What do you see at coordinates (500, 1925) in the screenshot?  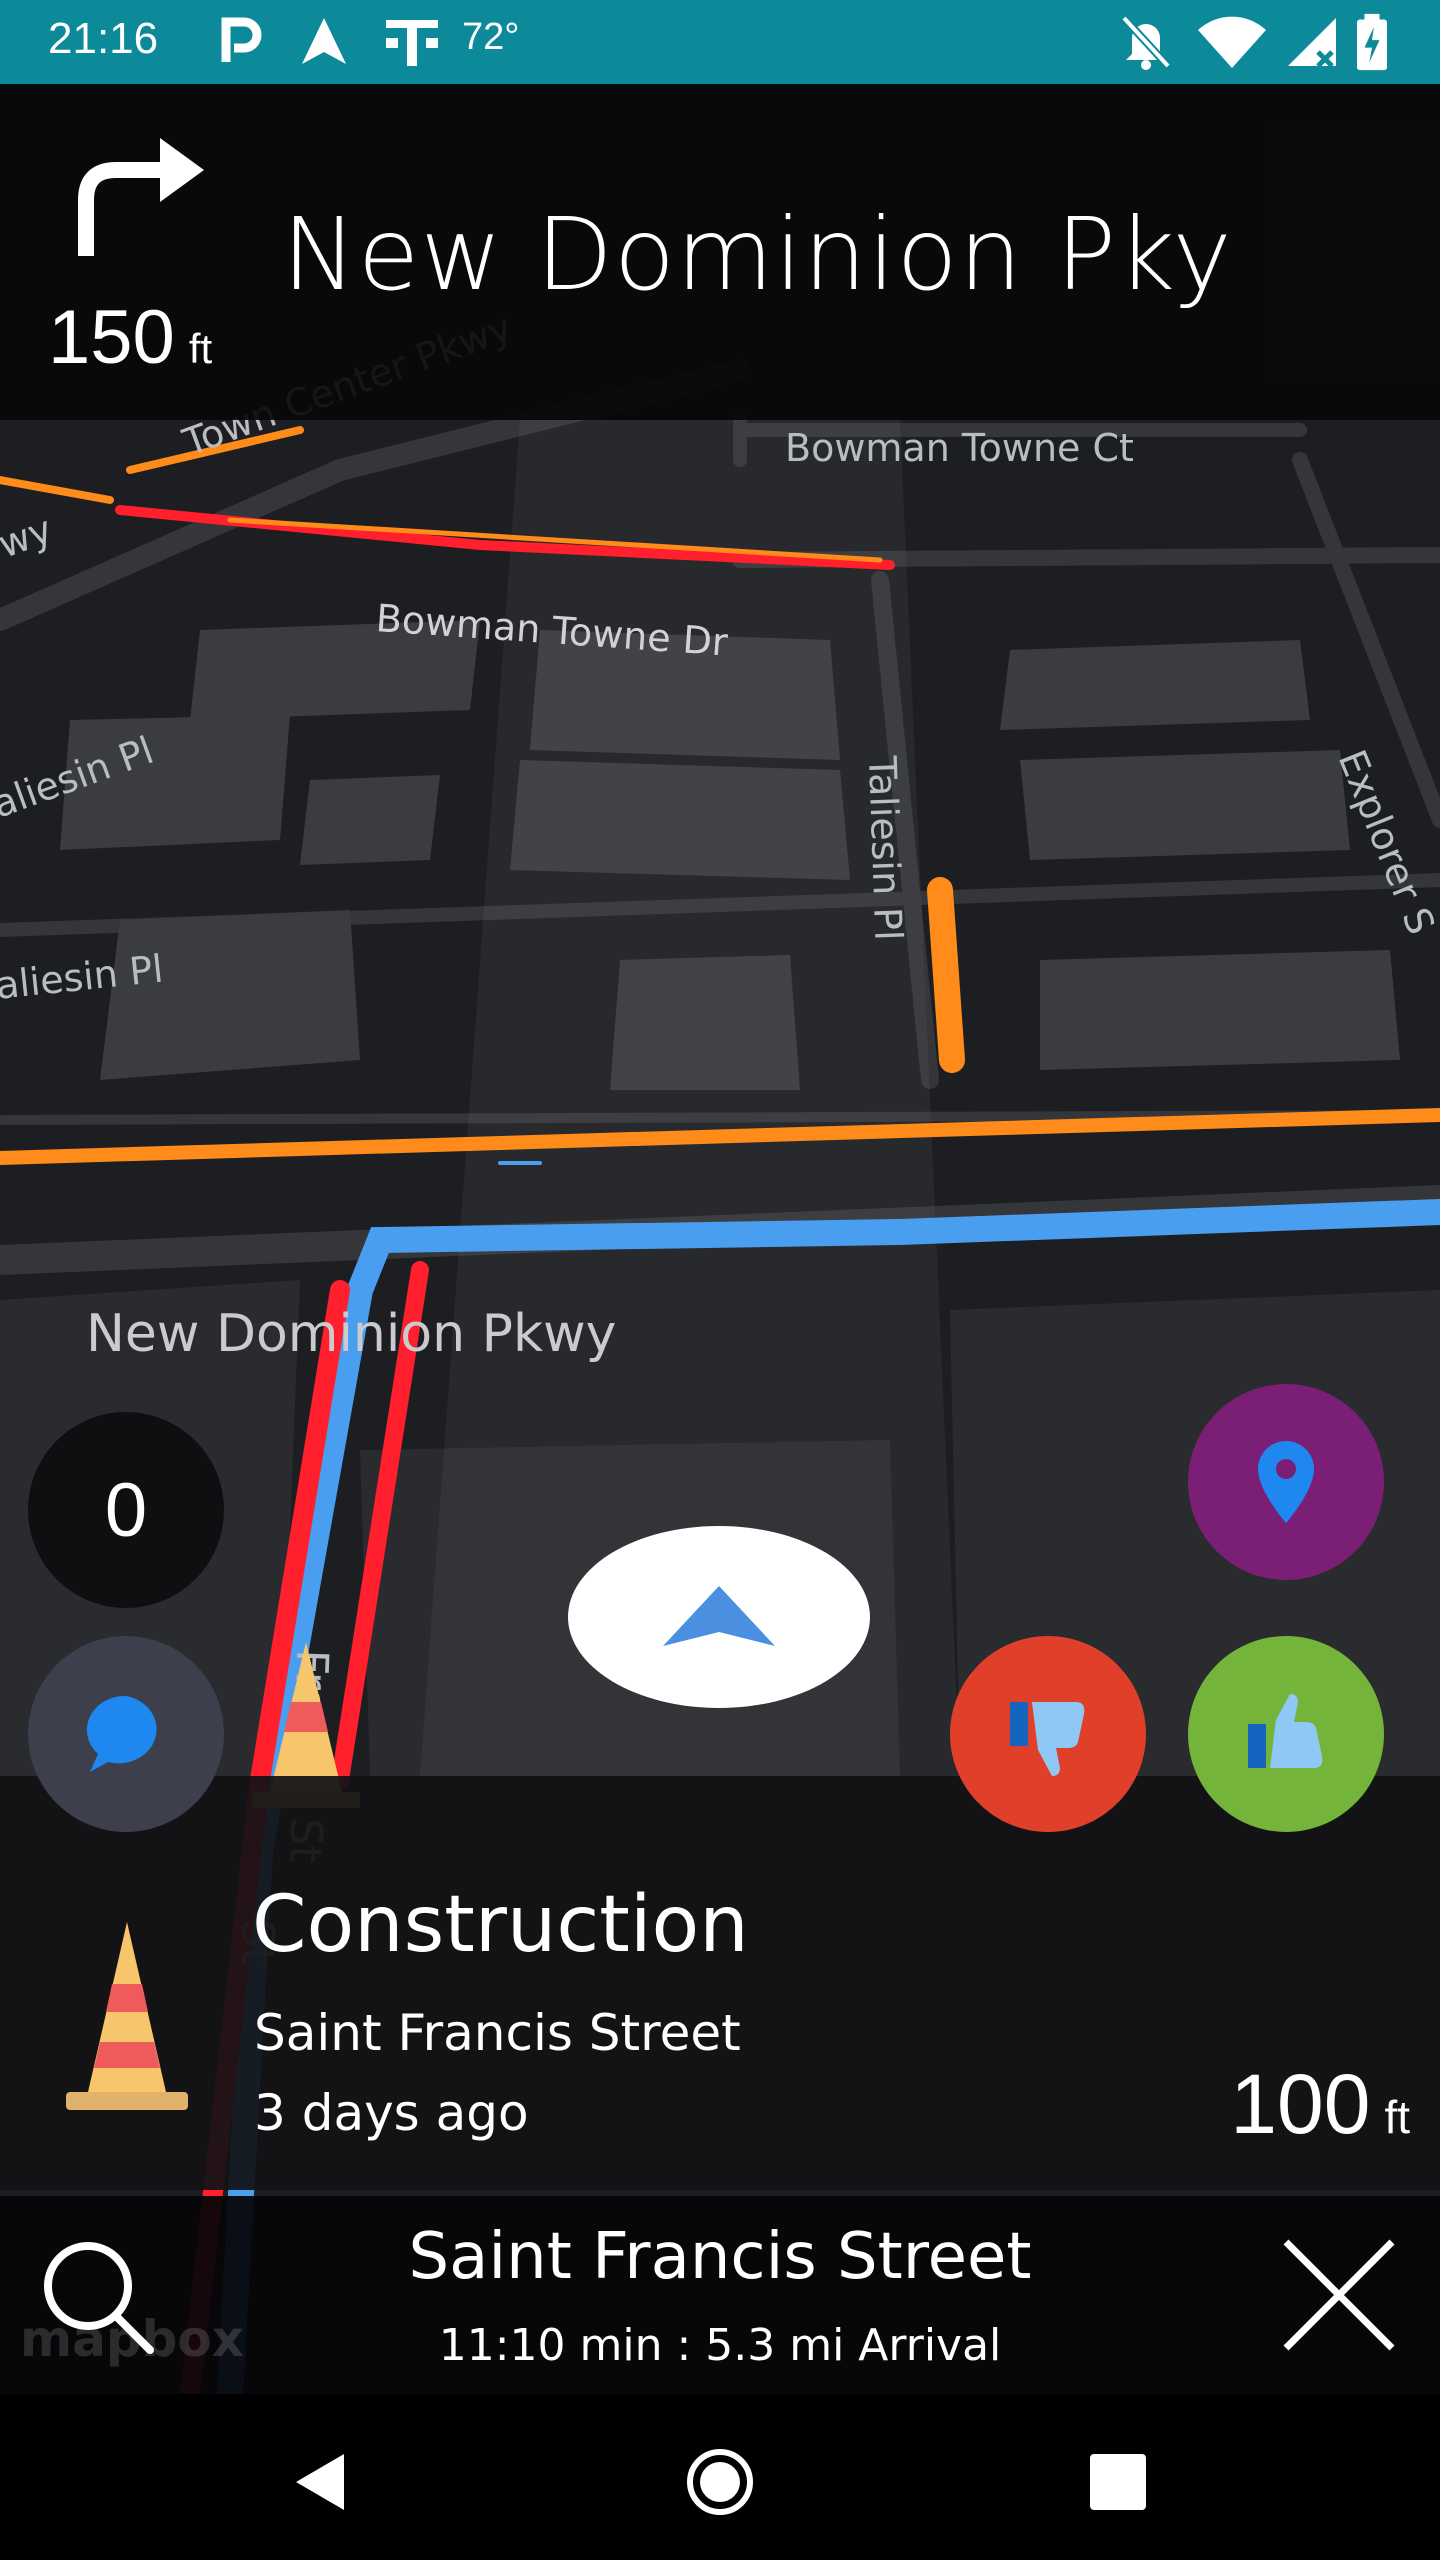 I see `alert-title: Construction` at bounding box center [500, 1925].